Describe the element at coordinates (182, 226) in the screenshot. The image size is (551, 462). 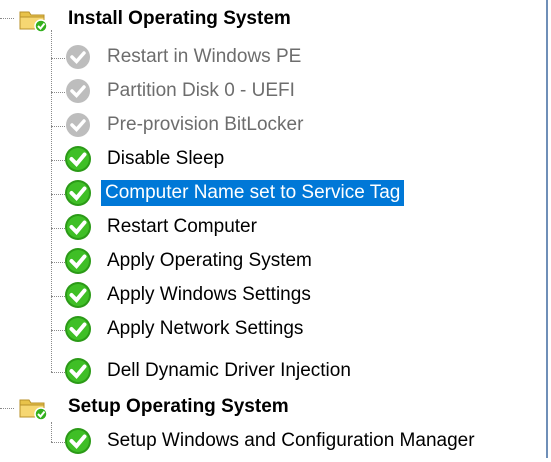
I see `step-label: Restart Computer` at that location.